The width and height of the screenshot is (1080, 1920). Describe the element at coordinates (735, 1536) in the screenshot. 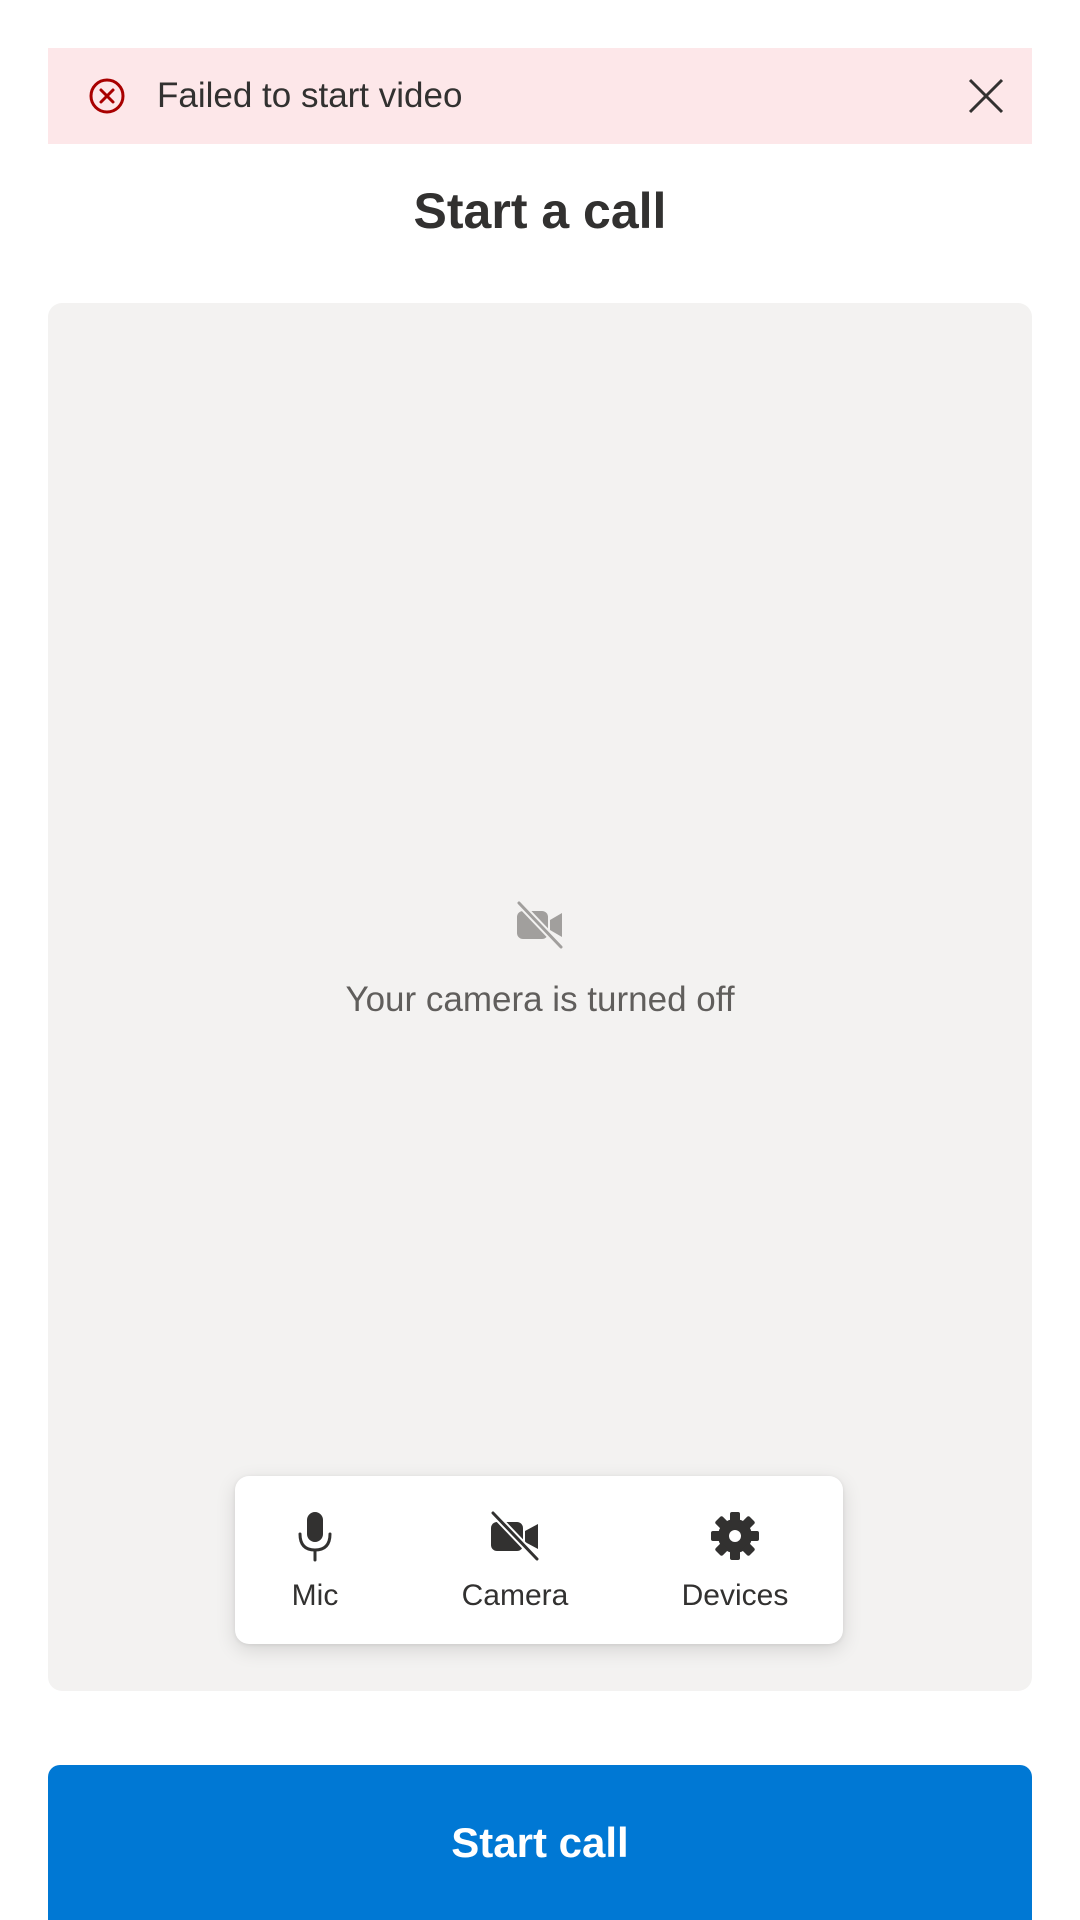

I see `gear-icon` at that location.